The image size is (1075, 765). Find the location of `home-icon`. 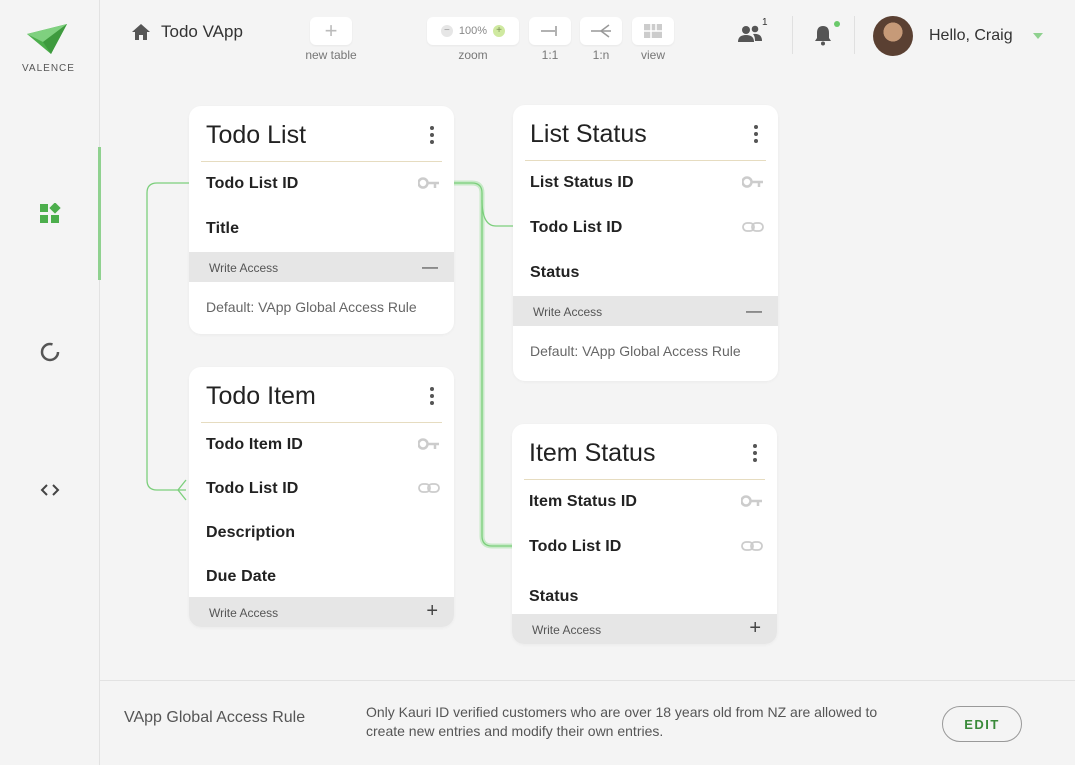

home-icon is located at coordinates (141, 32).